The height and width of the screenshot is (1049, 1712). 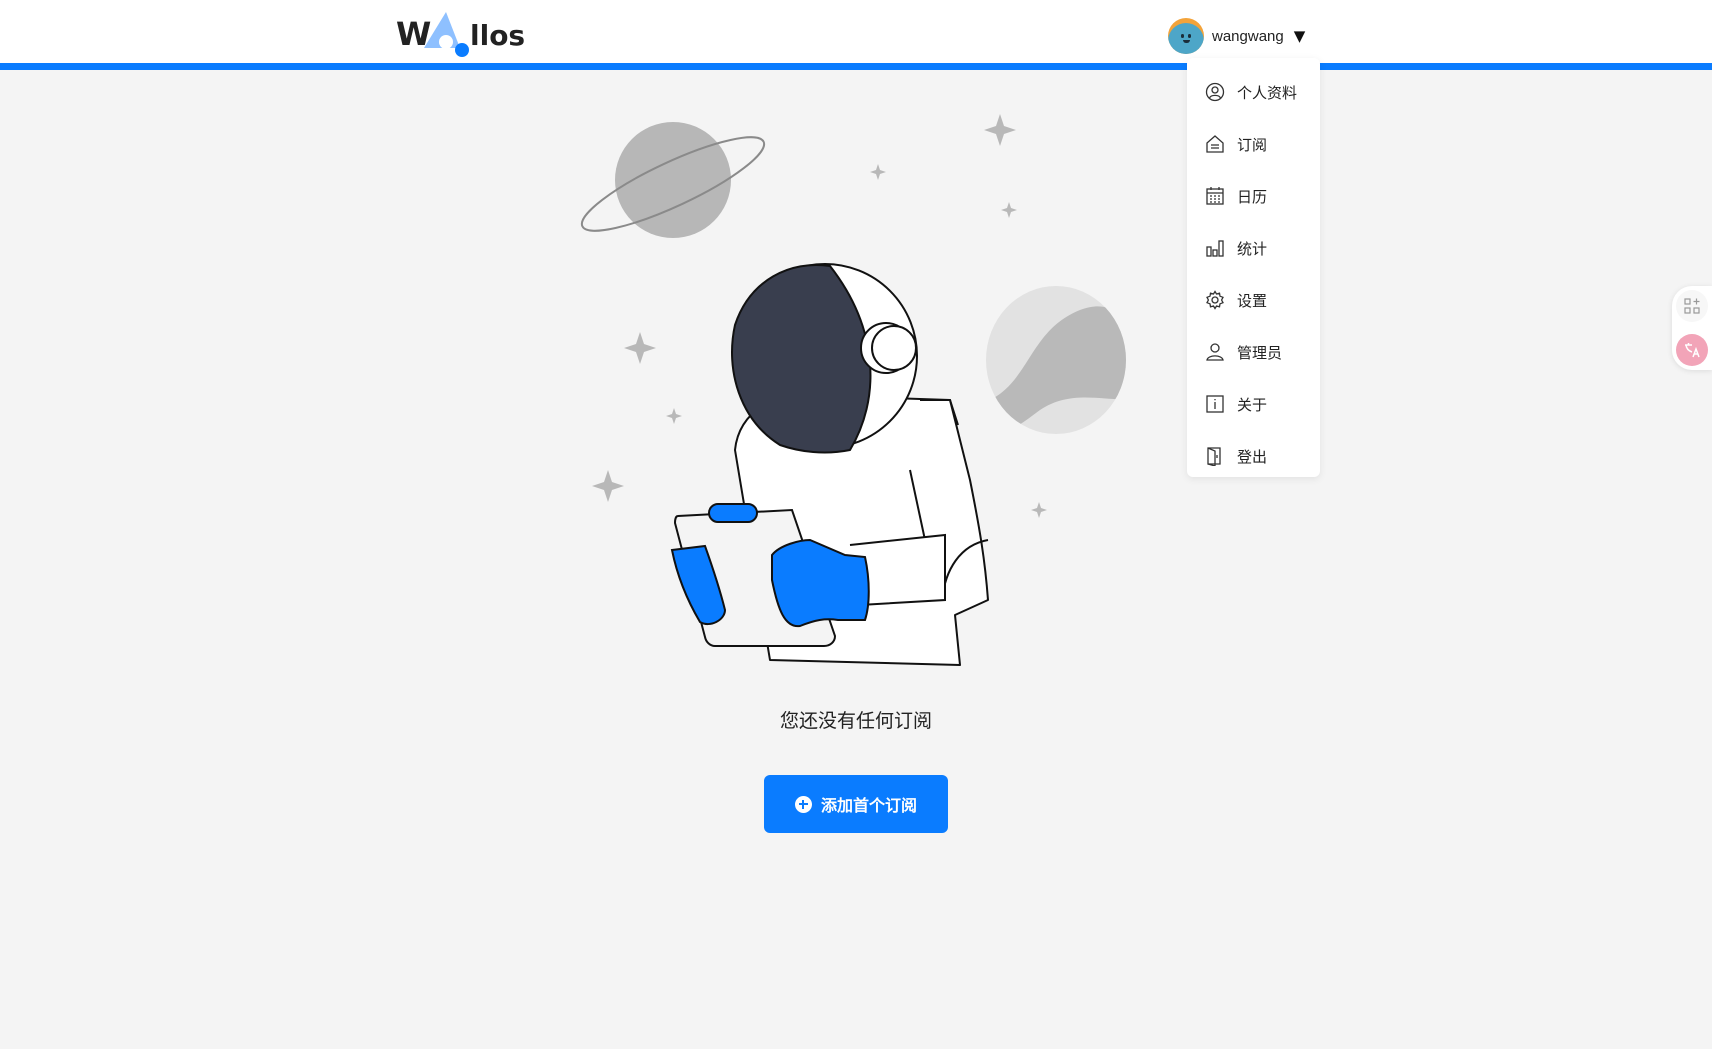 I want to click on app-header: W llos wangwang ▼, so click(x=856, y=35).